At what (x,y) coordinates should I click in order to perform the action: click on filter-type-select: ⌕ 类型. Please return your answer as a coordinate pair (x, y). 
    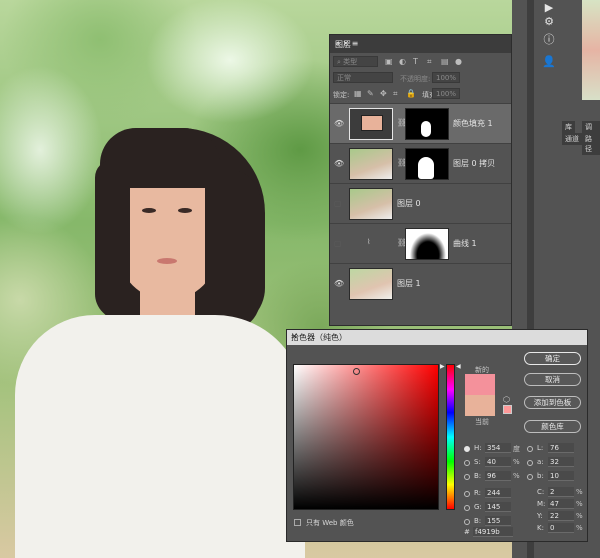
    Looking at the image, I should click on (355, 61).